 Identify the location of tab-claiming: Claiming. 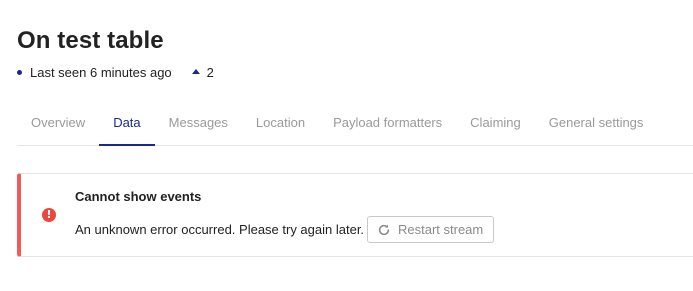
(495, 122).